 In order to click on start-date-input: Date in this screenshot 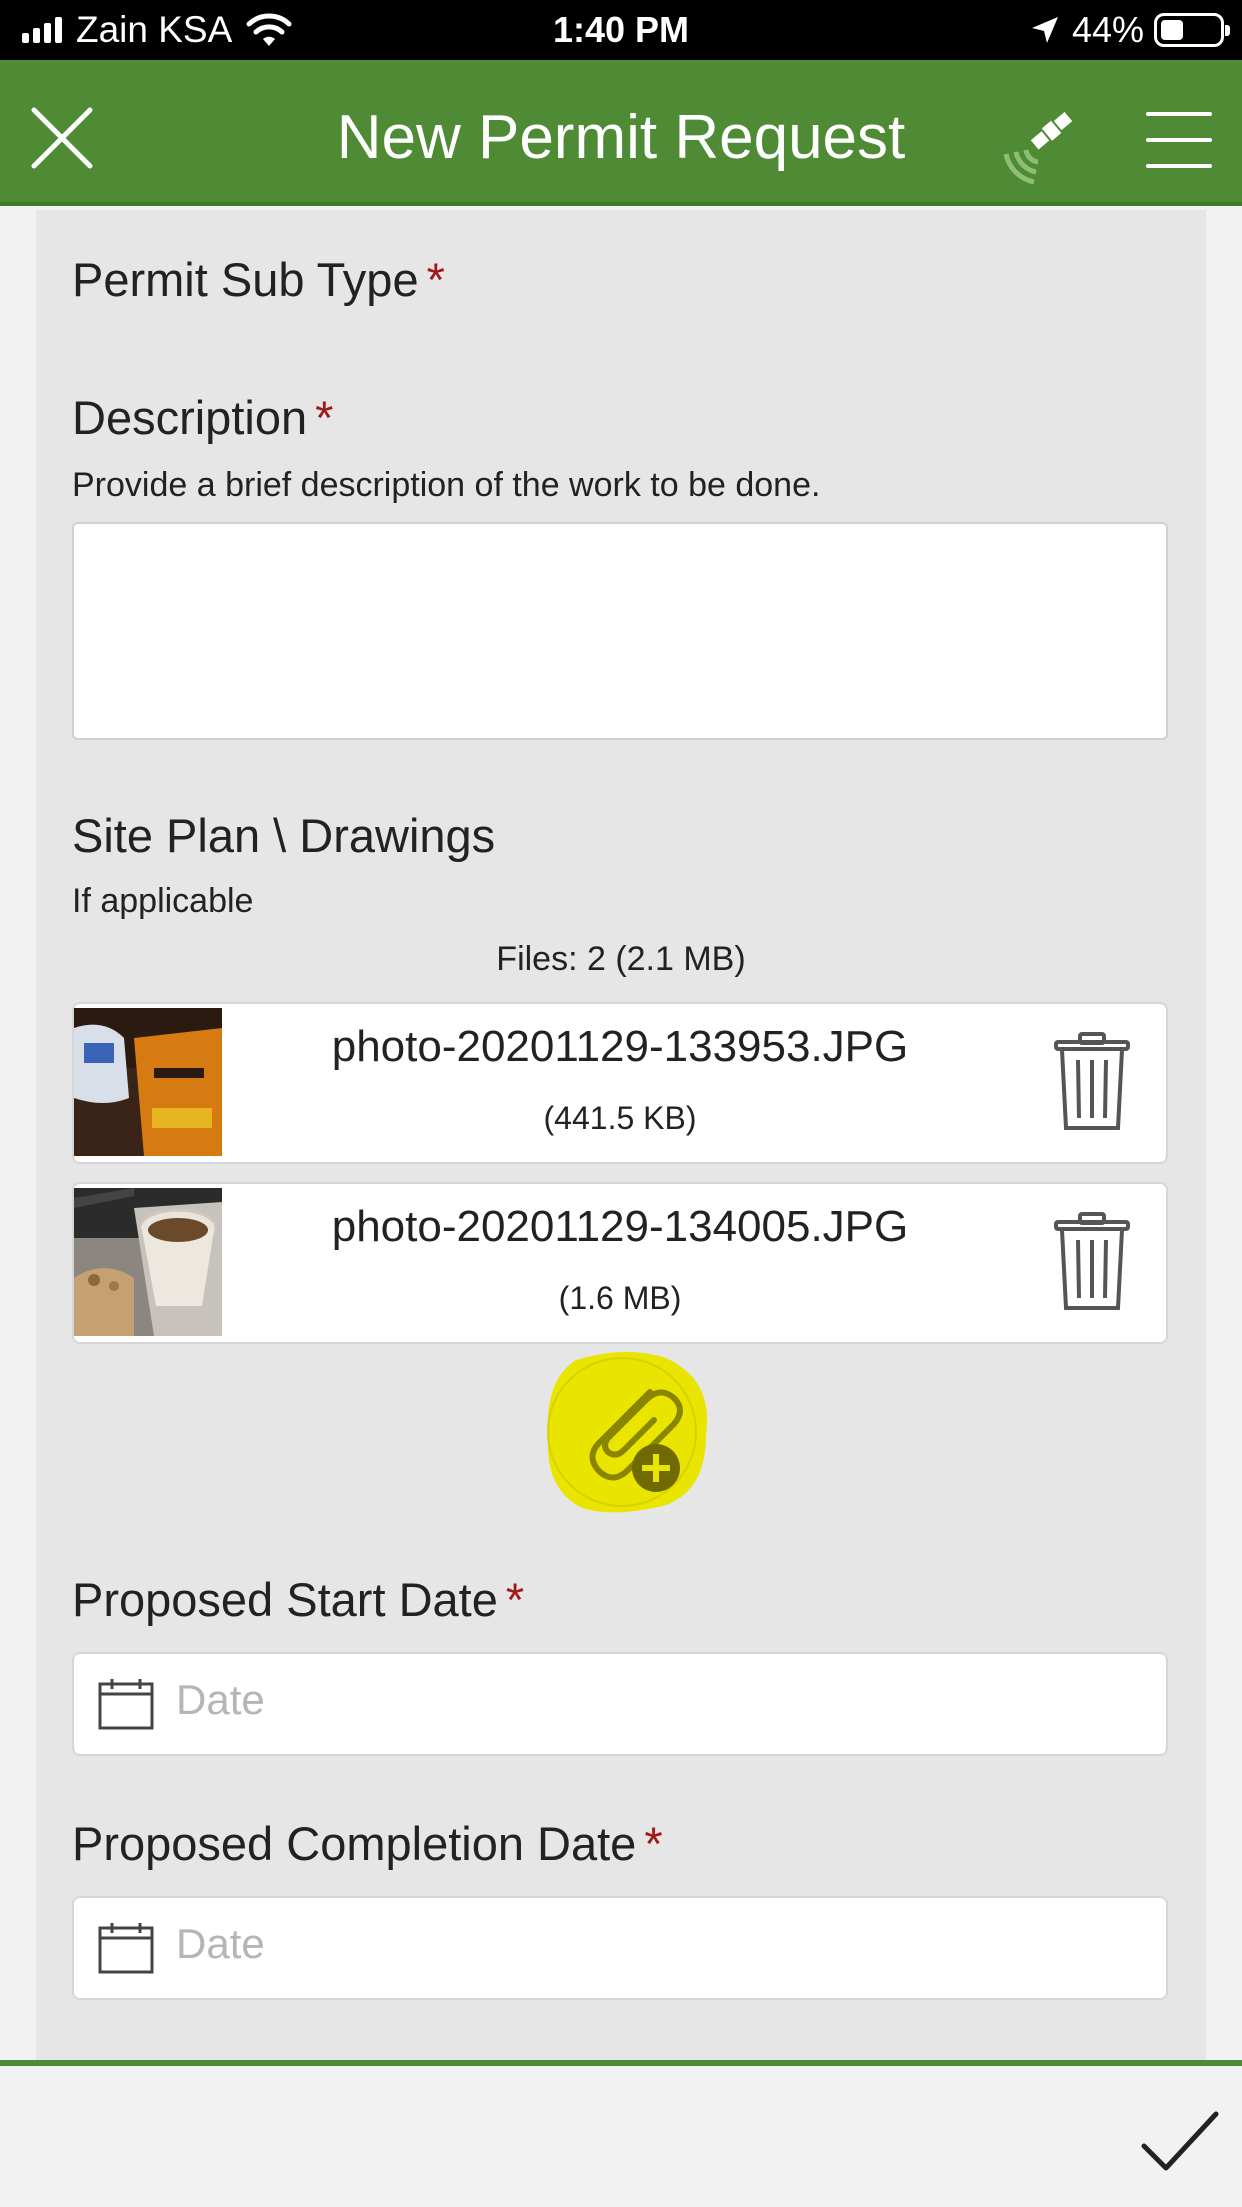, I will do `click(620, 1704)`.